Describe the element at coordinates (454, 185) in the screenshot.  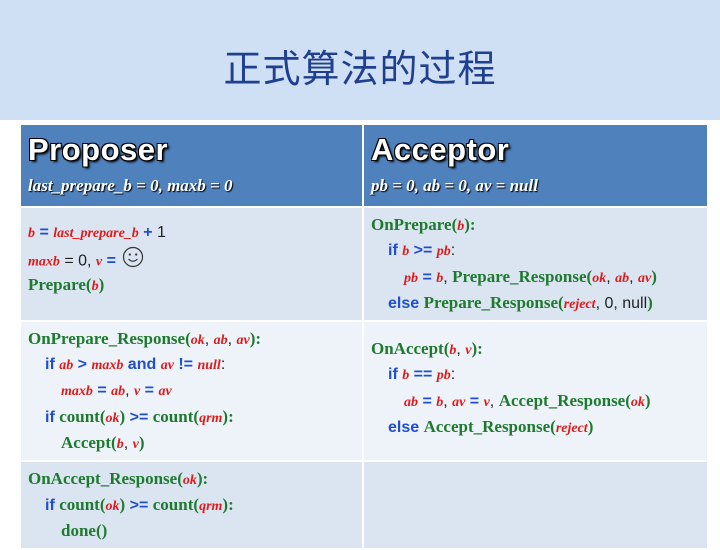
I see `acceptor-init: pb = 0, ab = 0, av = null` at that location.